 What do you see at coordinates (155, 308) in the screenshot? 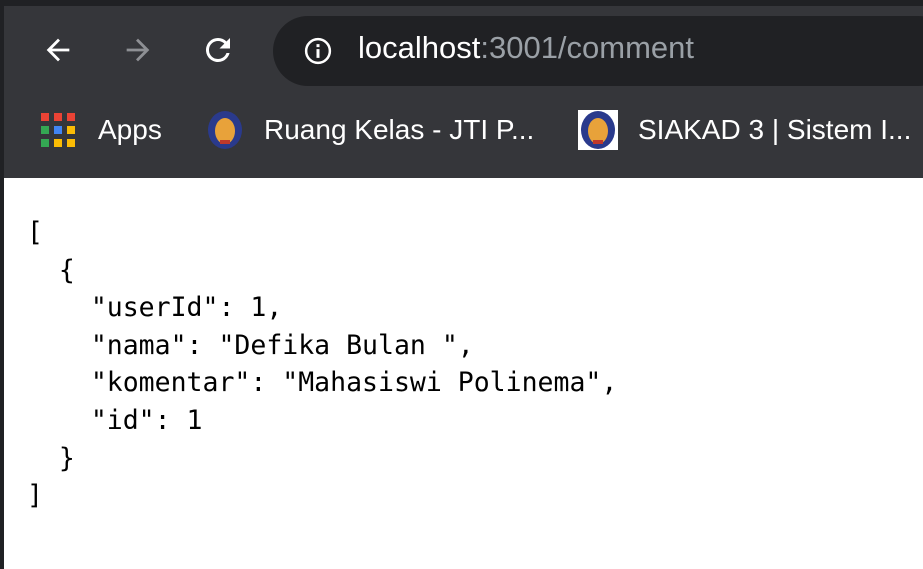
I see `json-line: "userId": 1,` at bounding box center [155, 308].